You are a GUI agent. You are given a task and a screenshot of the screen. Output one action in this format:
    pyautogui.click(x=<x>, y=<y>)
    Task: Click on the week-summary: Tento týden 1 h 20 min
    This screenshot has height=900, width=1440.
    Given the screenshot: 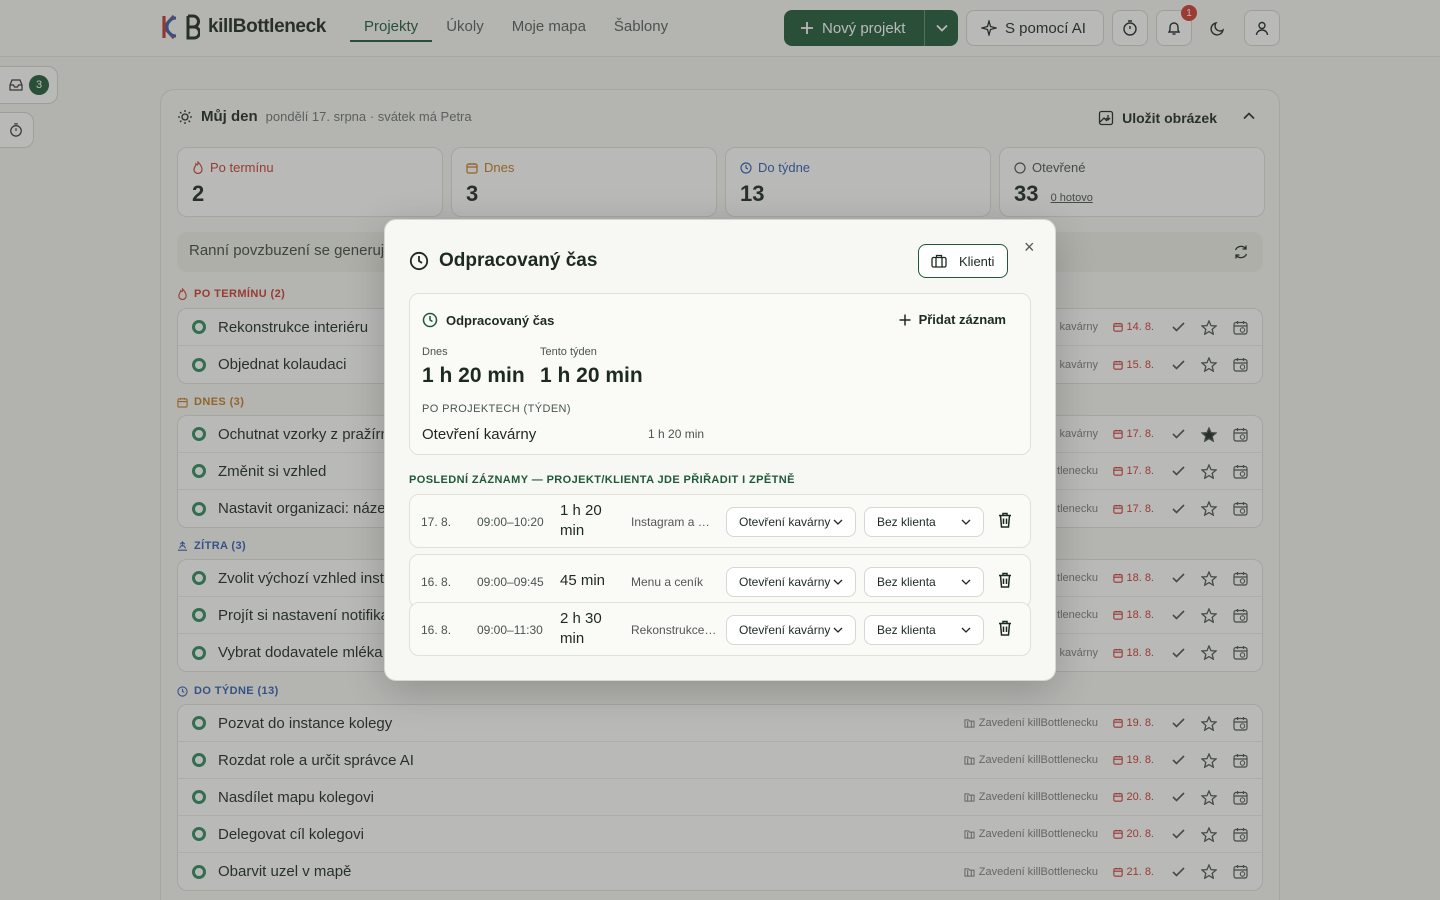 What is the action you would take?
    pyautogui.click(x=591, y=367)
    